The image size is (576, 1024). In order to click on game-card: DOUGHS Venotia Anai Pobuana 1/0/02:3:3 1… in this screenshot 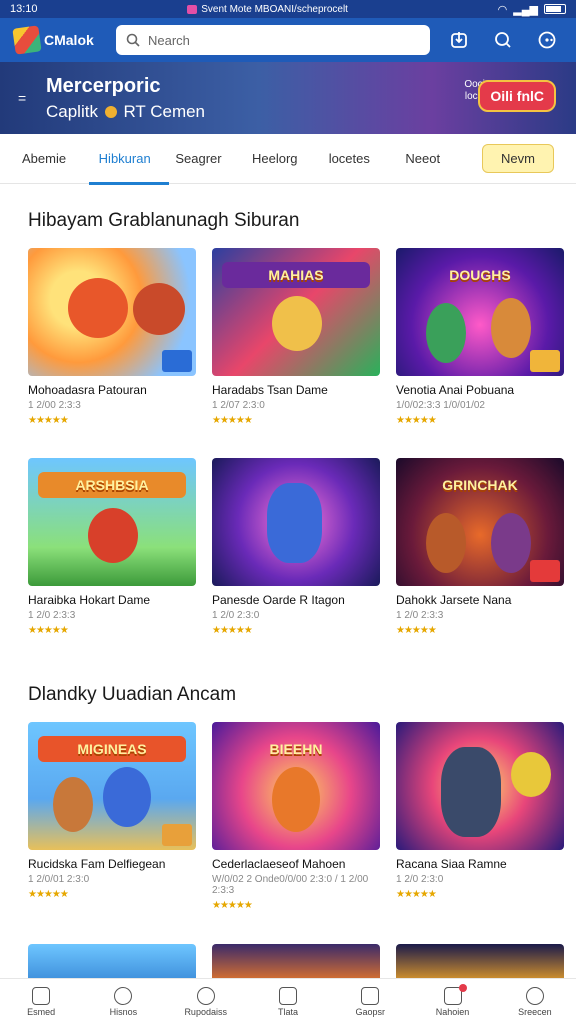, I will do `click(480, 346)`.